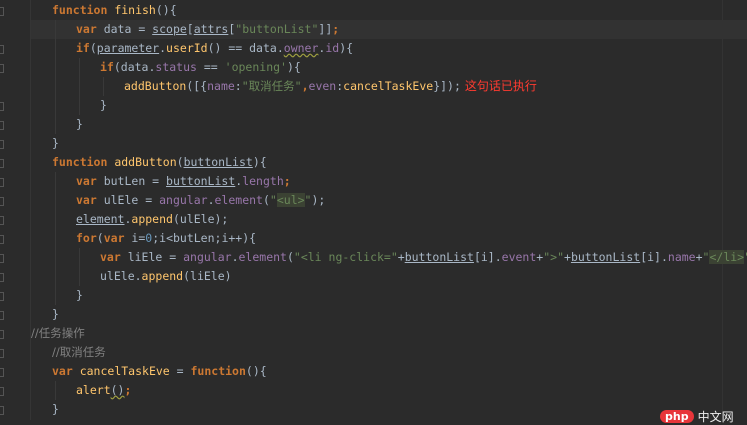 This screenshot has width=747, height=425. Describe the element at coordinates (389, 352) in the screenshot. I see `code-line: //取消任务` at that location.